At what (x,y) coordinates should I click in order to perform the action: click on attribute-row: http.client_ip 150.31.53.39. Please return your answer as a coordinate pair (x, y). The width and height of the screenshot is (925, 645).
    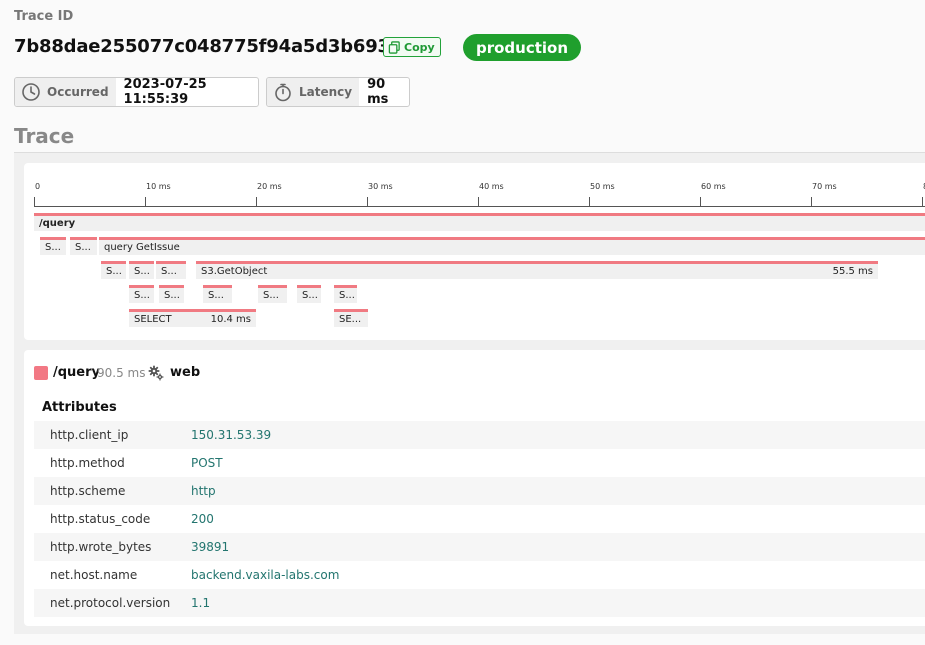
    Looking at the image, I should click on (479, 435).